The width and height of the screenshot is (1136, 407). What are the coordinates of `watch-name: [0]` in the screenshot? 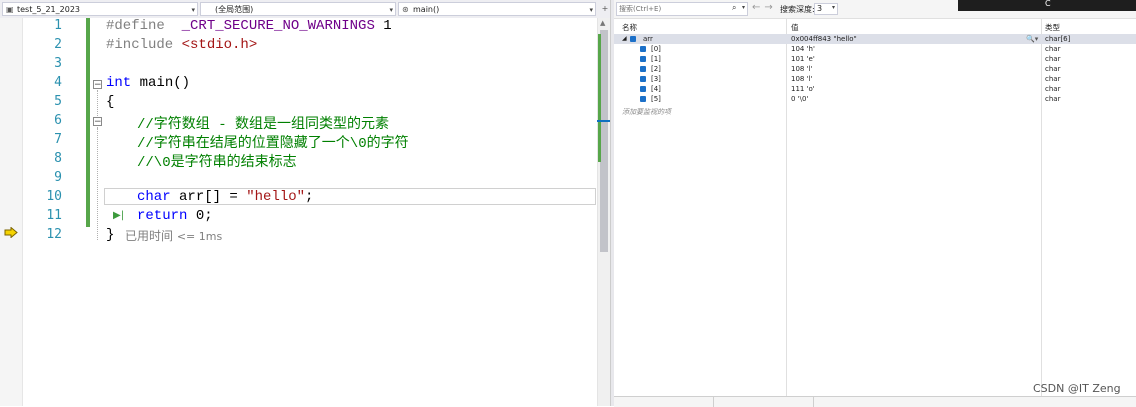 It's located at (656, 49).